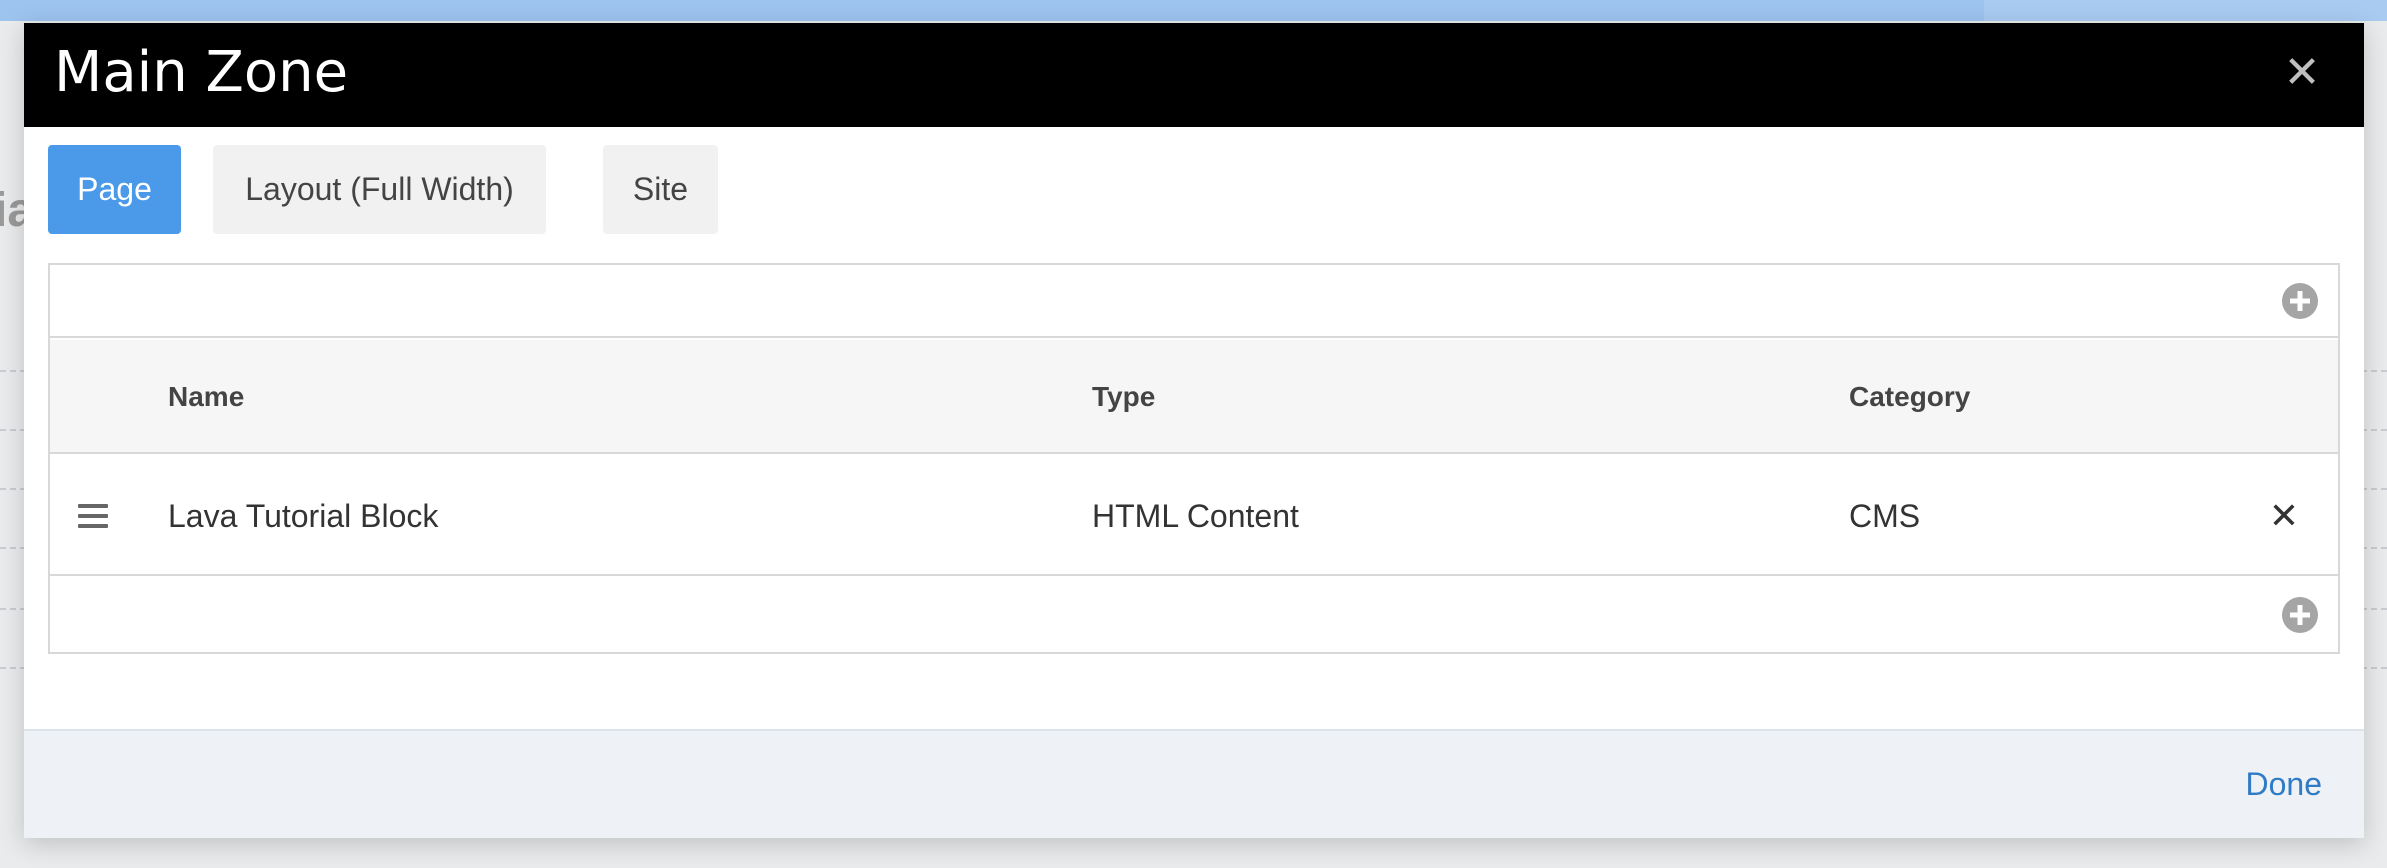 The height and width of the screenshot is (868, 2387). What do you see at coordinates (2185, 10) in the screenshot?
I see `background-top-bar-right` at bounding box center [2185, 10].